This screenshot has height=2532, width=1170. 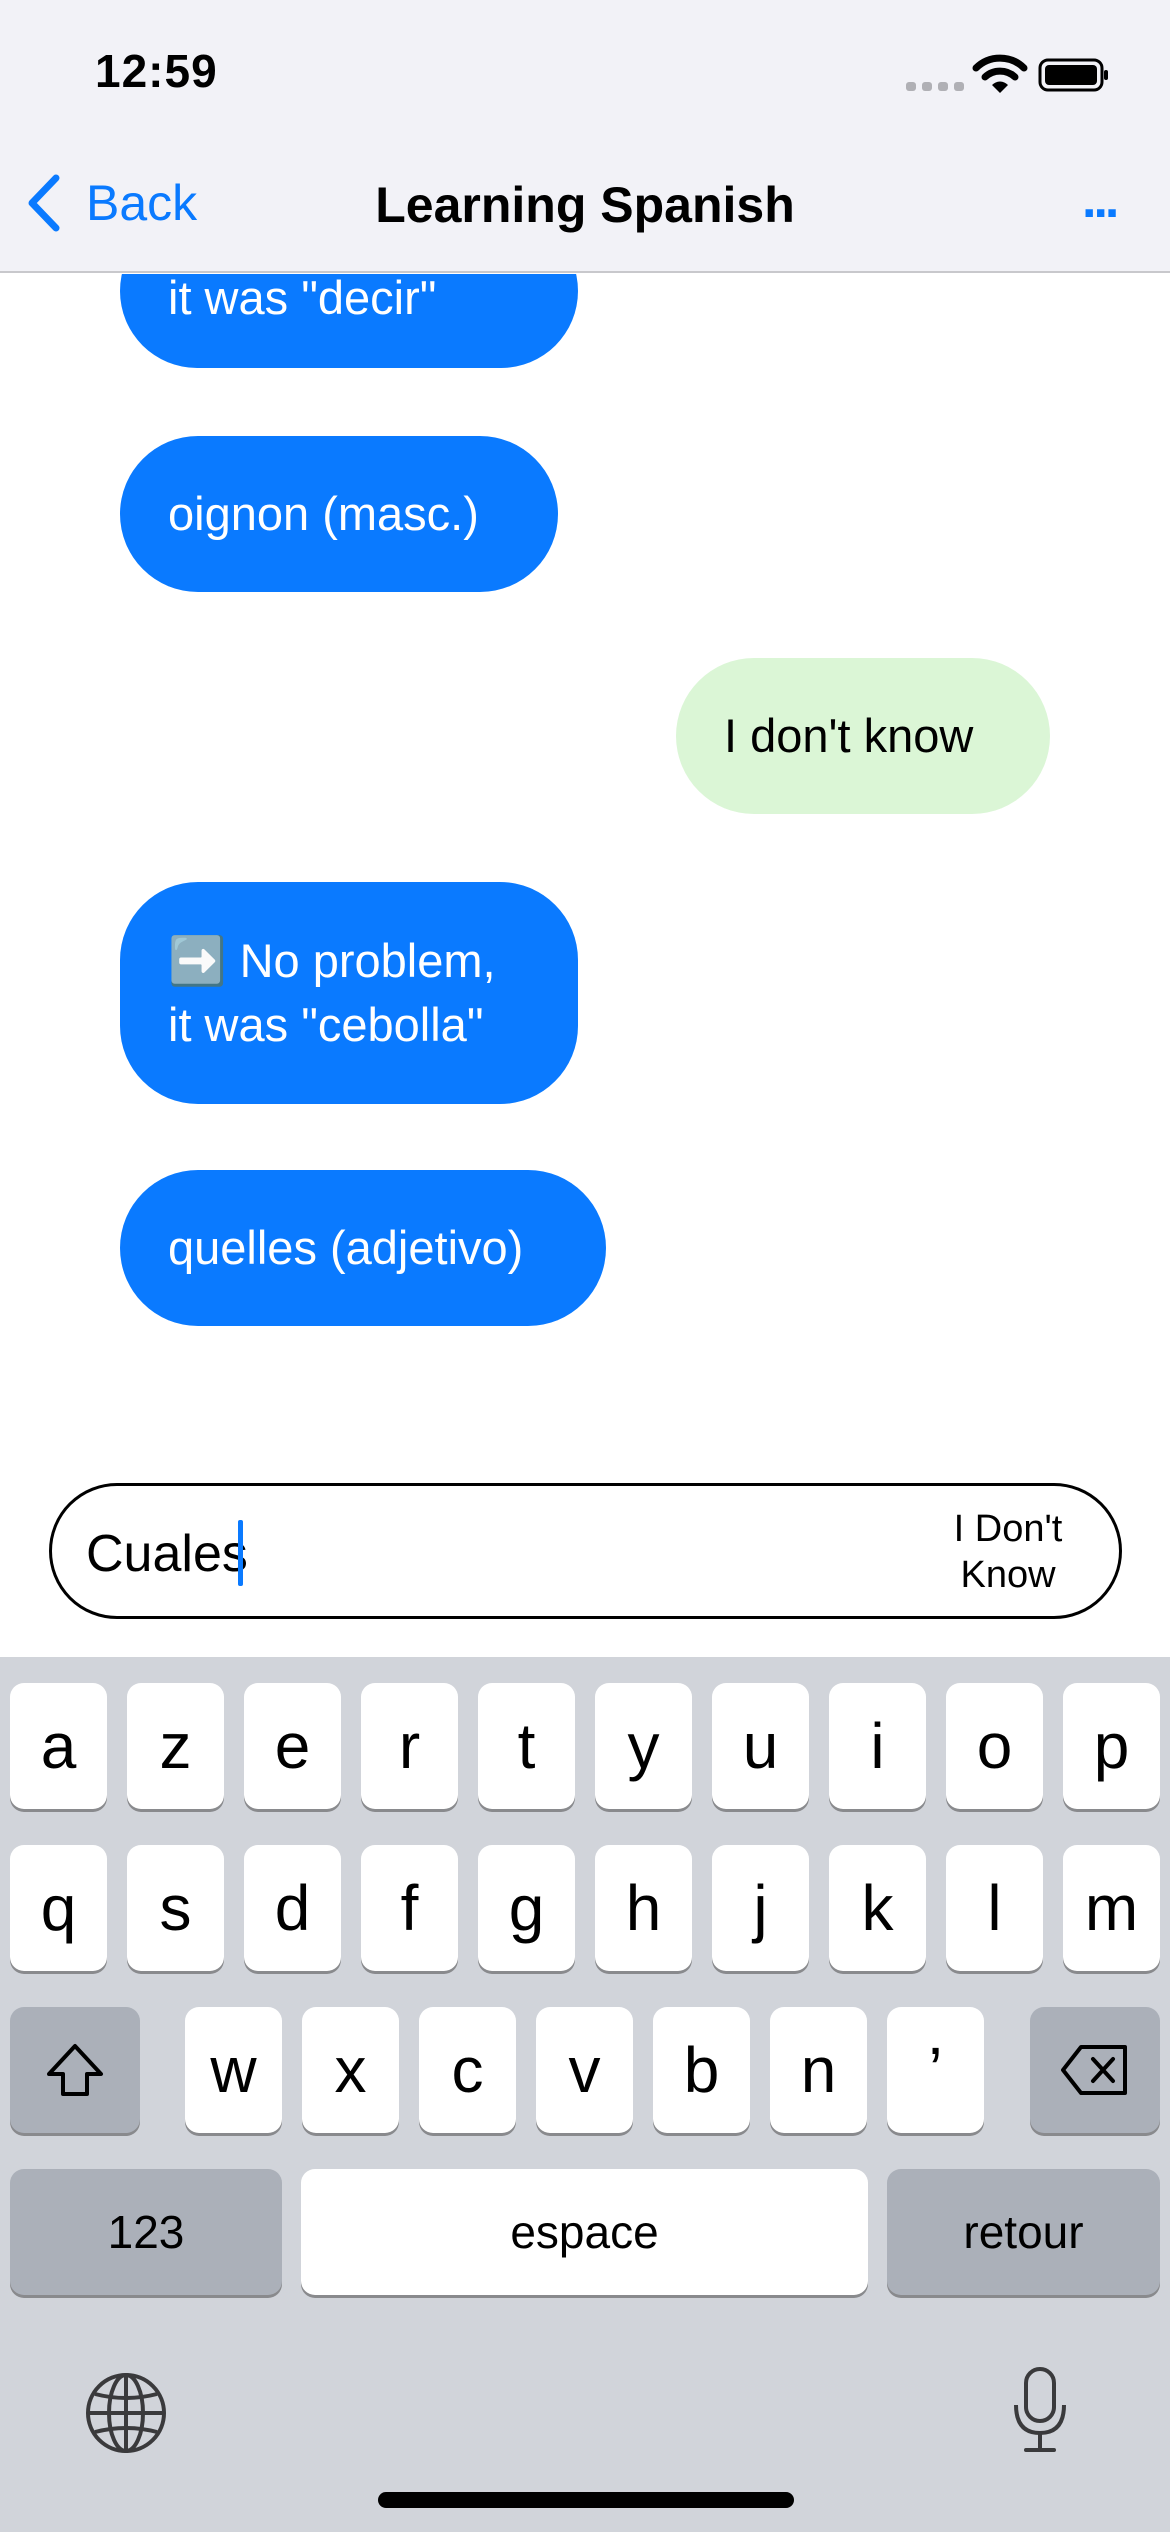 I want to click on answer-input: Cuales I Don't Know, so click(x=585, y=1551).